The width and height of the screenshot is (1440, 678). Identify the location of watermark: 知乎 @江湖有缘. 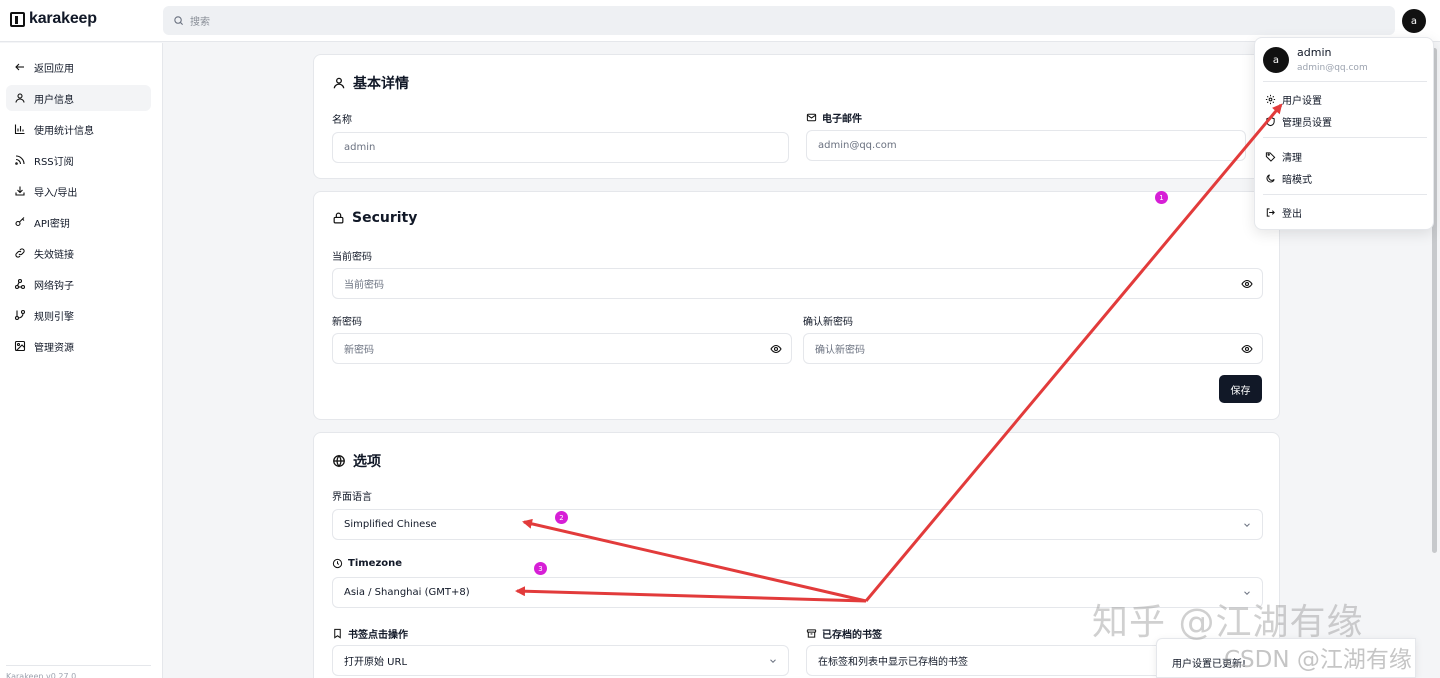
(1228, 622).